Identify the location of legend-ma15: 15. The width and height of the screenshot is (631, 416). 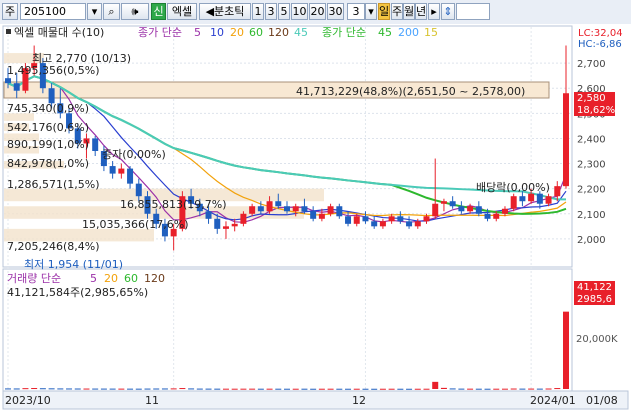
(431, 32).